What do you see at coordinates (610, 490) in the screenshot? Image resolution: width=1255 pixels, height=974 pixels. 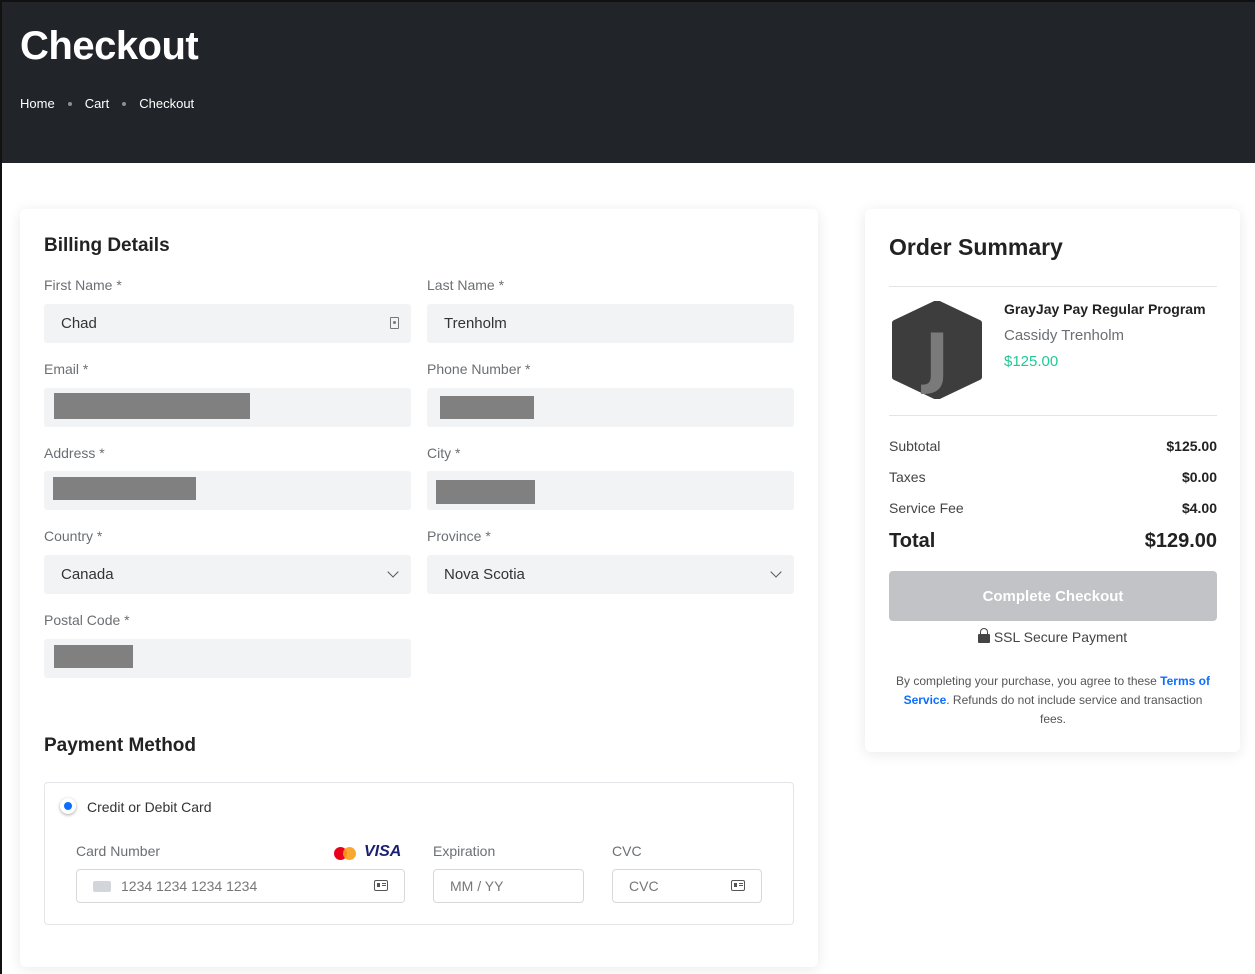 I see `city-field` at bounding box center [610, 490].